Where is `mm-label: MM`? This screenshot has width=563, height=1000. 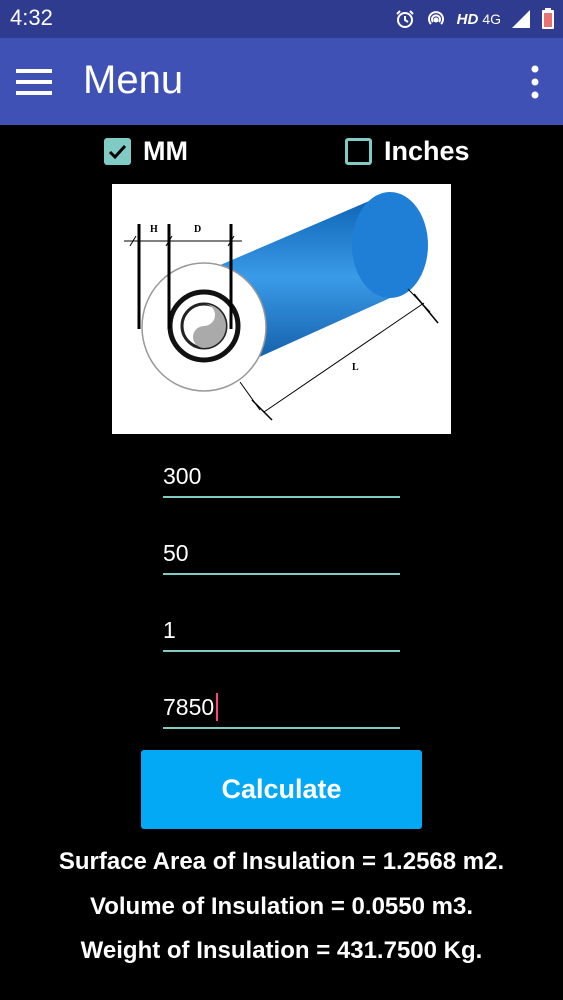
mm-label: MM is located at coordinates (165, 151).